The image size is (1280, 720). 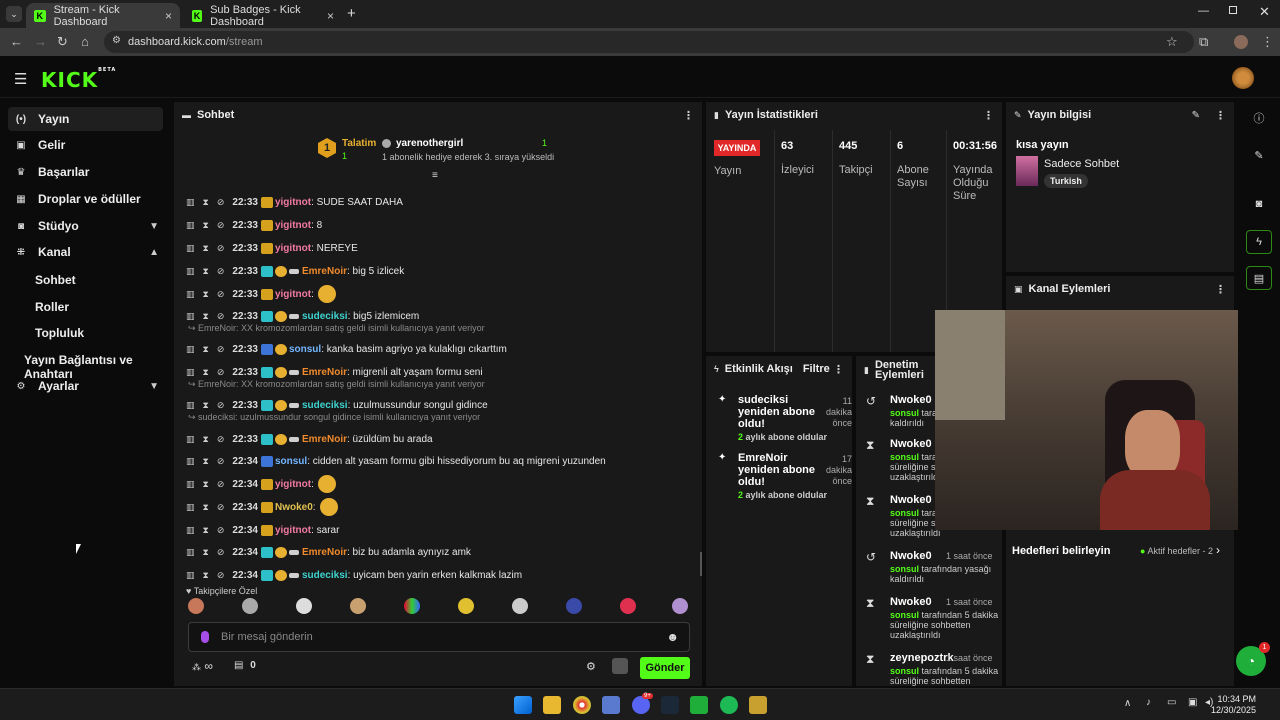 I want to click on chat-menu-icon: ⋮, so click(x=688, y=115).